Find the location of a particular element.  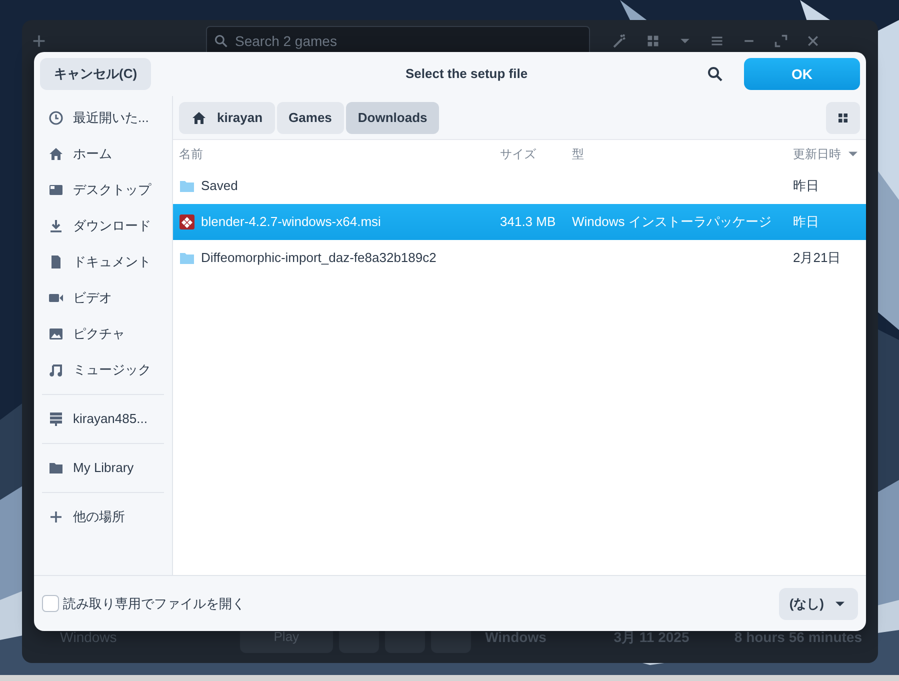

file-size: 341.3 MB is located at coordinates (528, 222).